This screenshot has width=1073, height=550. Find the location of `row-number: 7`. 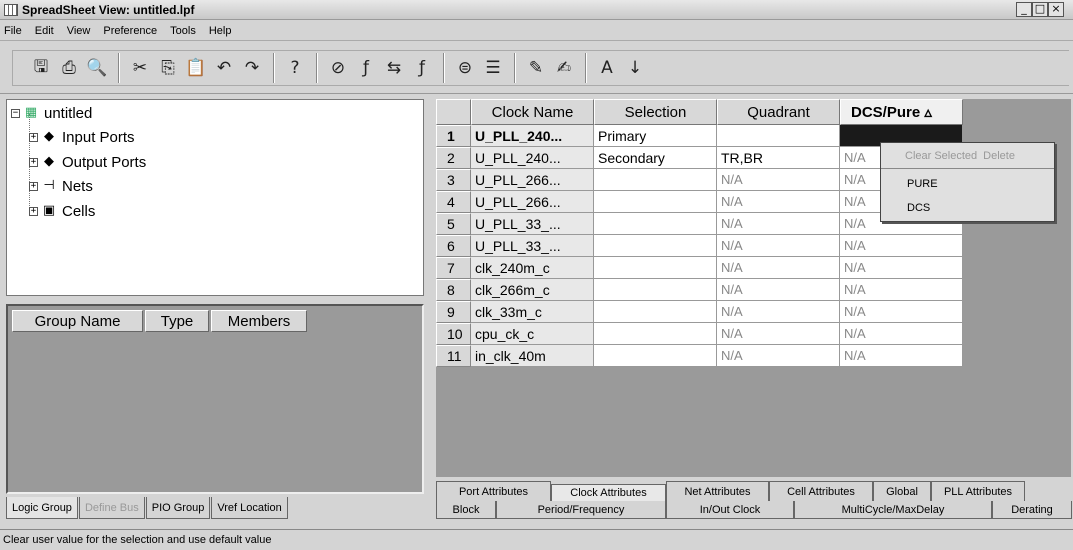

row-number: 7 is located at coordinates (453, 268).